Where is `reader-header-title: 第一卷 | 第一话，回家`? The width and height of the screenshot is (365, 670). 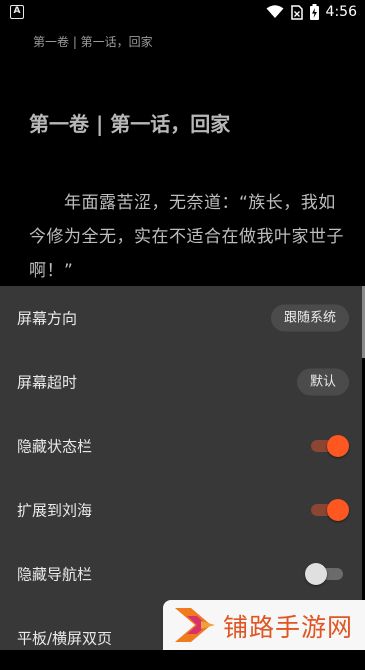
reader-header-title: 第一卷 | 第一话，回家 is located at coordinates (93, 42).